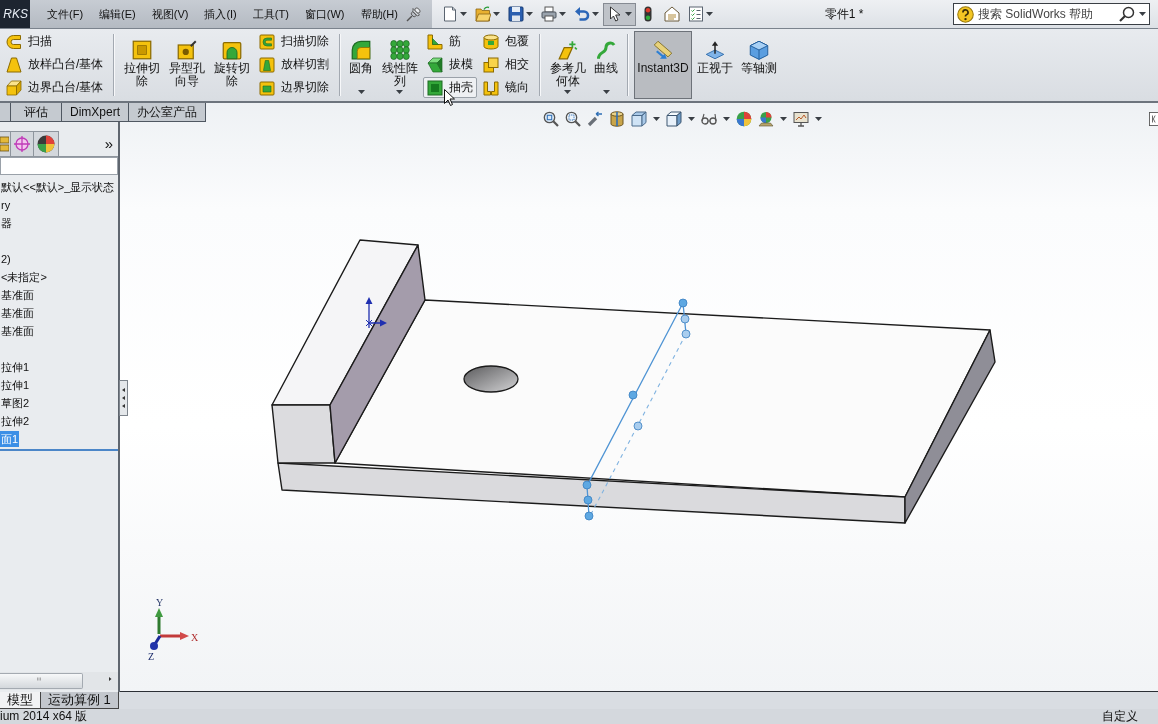 The width and height of the screenshot is (1158, 724). I want to click on search-field: 搜索 SolidWorks 帮助, so click(1046, 14).